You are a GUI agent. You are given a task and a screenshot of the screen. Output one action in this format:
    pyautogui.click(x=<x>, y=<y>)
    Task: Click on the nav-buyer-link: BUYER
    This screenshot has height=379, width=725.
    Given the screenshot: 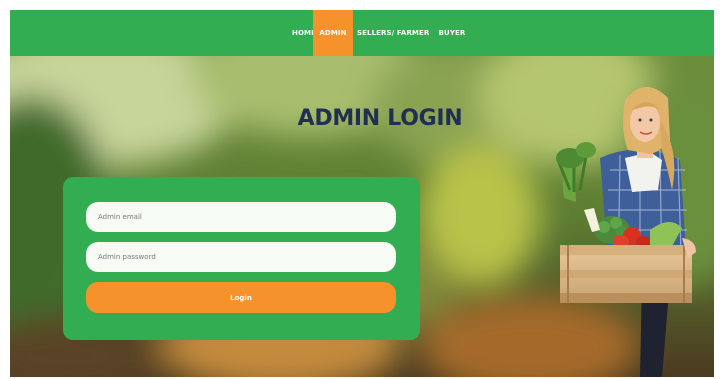 What is the action you would take?
    pyautogui.click(x=452, y=33)
    